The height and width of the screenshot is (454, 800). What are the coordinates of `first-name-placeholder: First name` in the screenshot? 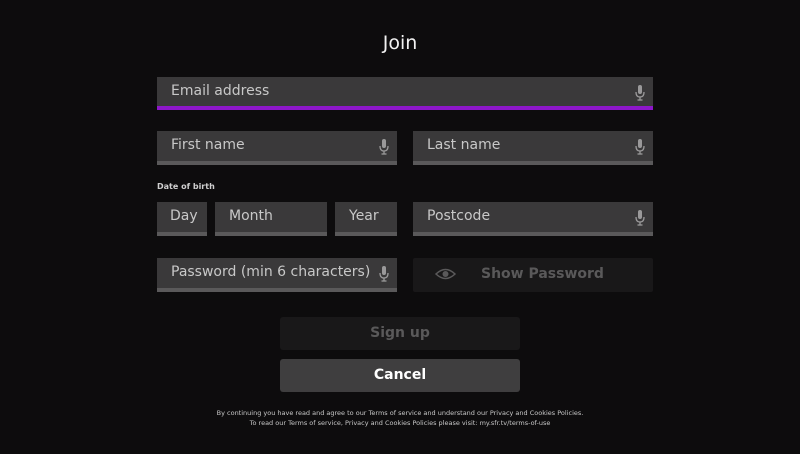 It's located at (208, 145).